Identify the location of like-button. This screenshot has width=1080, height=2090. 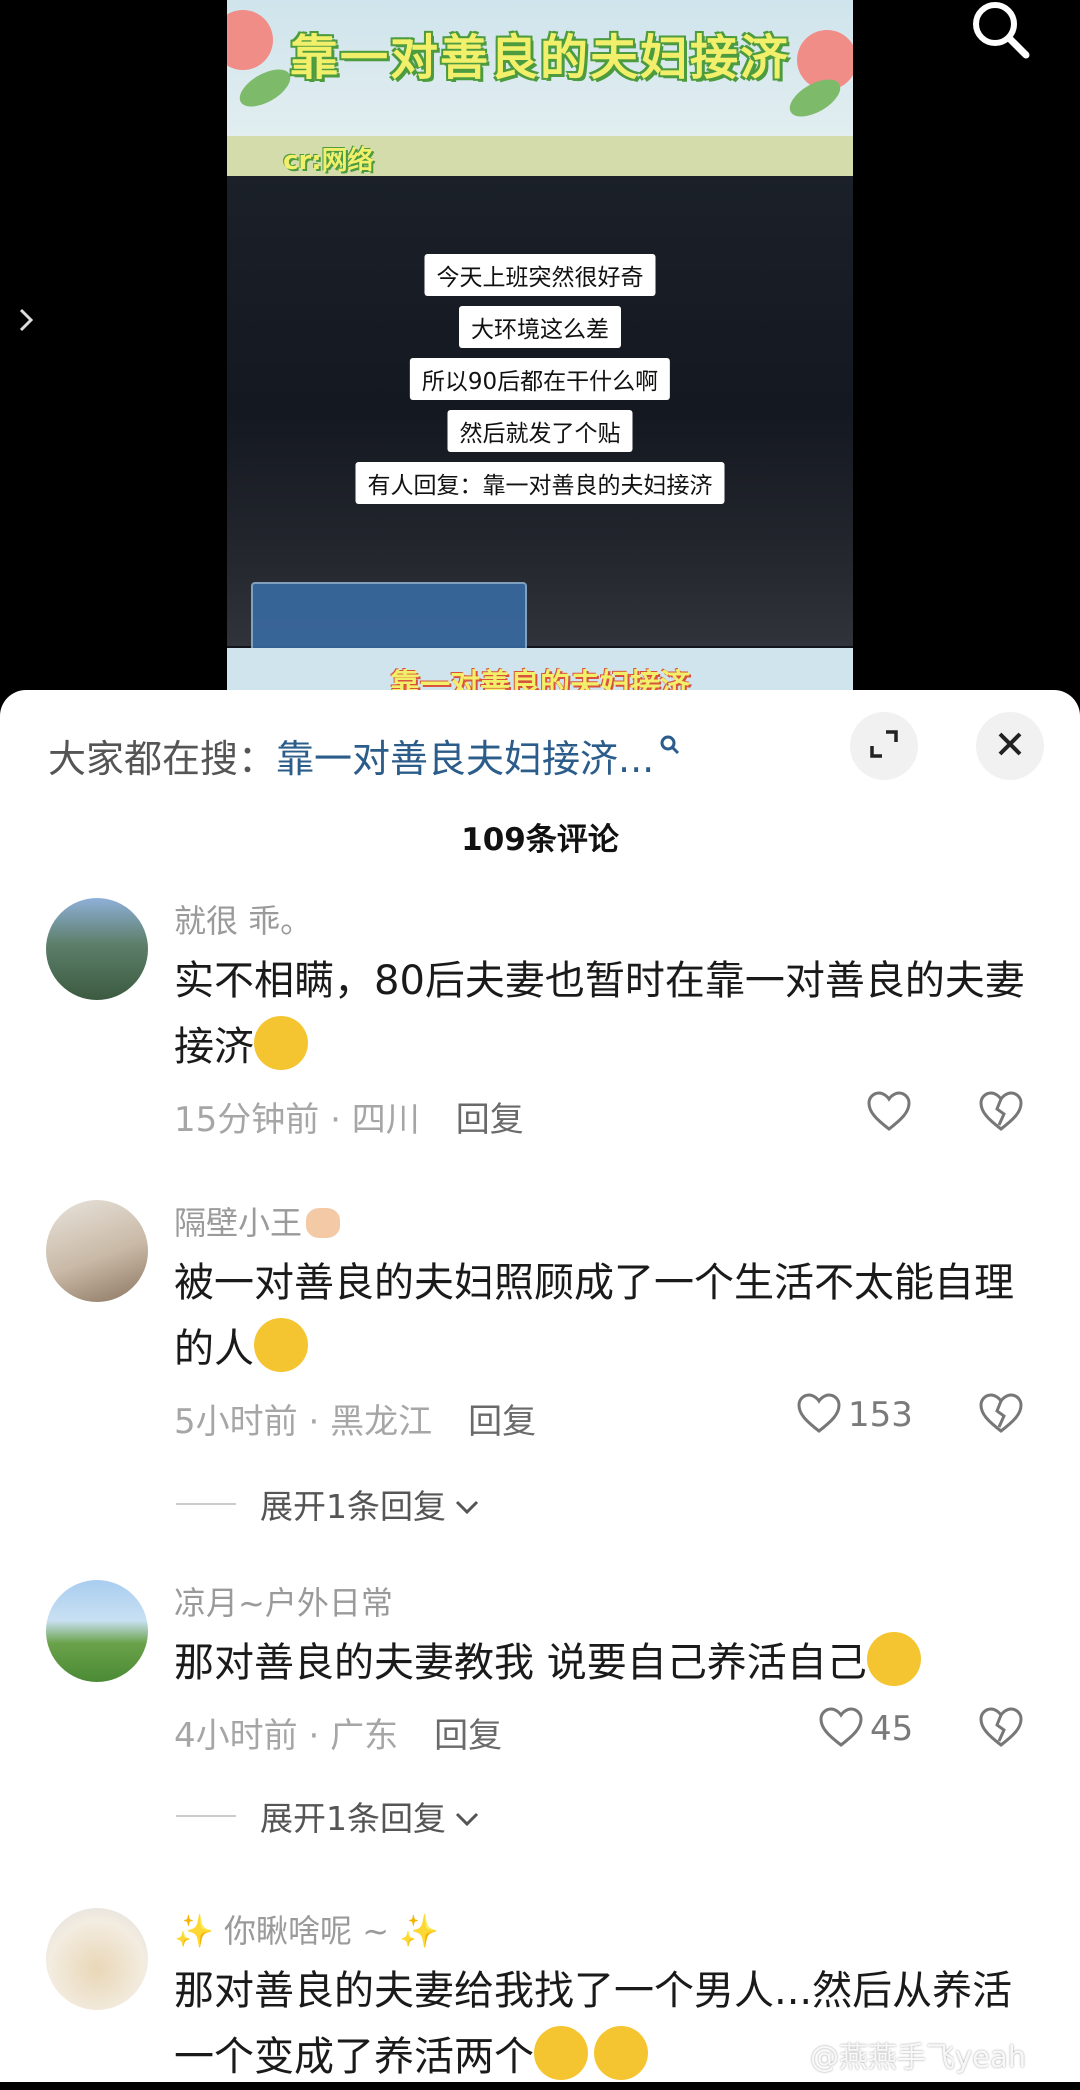
(889, 1113).